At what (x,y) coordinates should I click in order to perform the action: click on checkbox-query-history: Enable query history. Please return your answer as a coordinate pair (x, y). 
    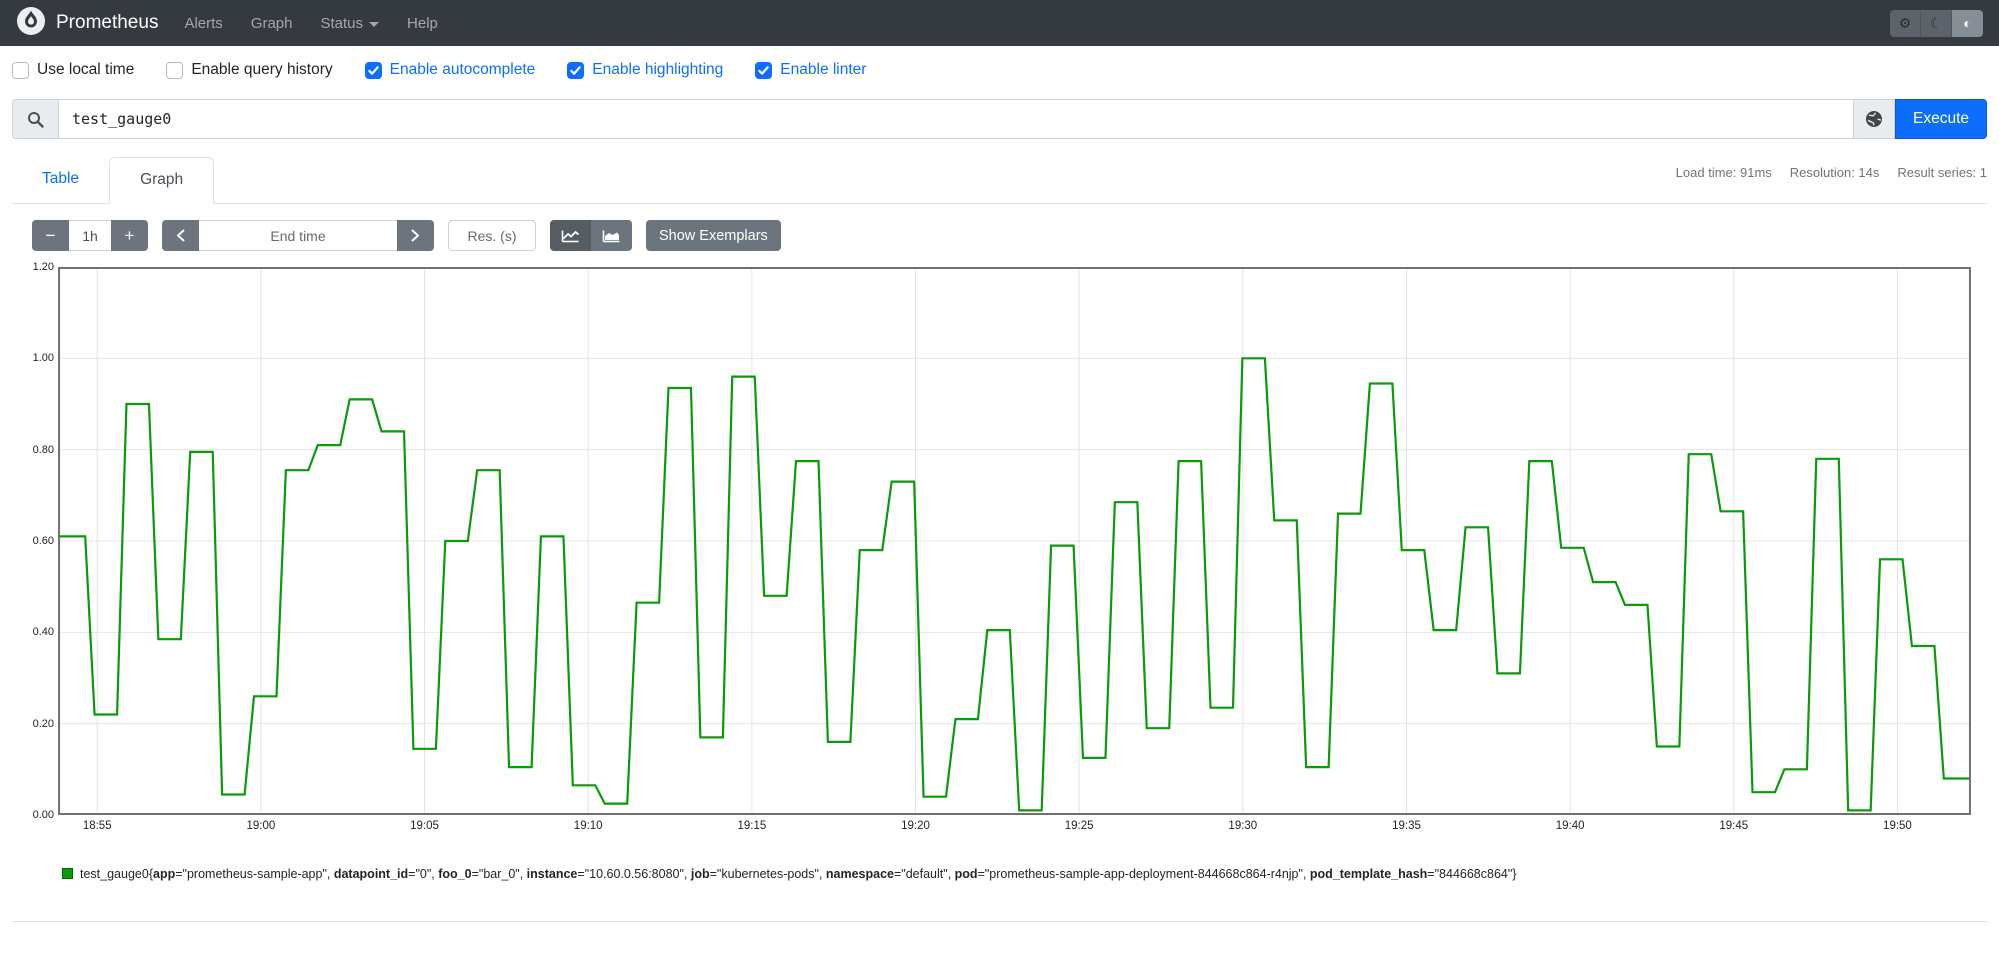
    Looking at the image, I should click on (249, 70).